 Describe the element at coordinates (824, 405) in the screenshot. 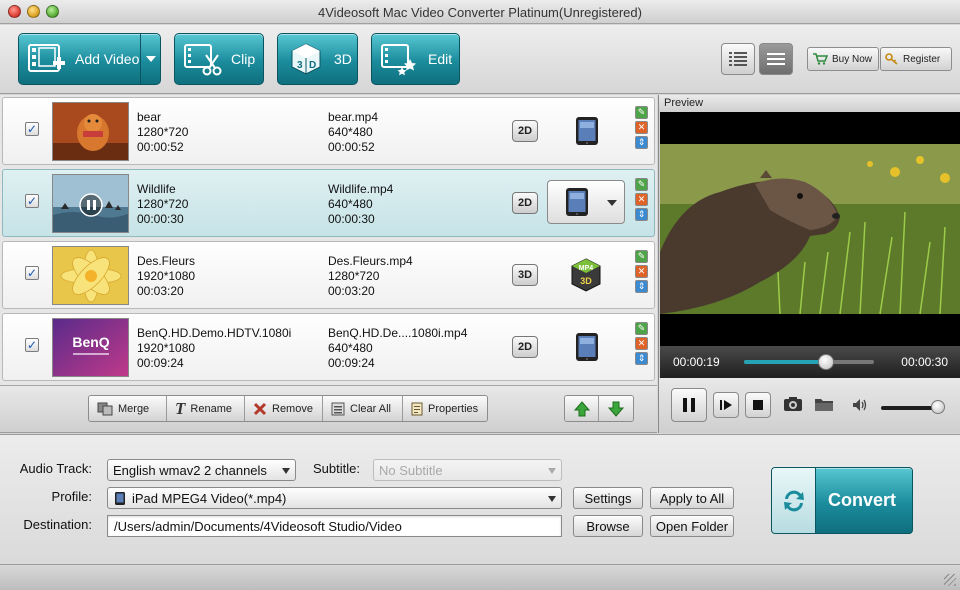

I see `folder-icon` at that location.